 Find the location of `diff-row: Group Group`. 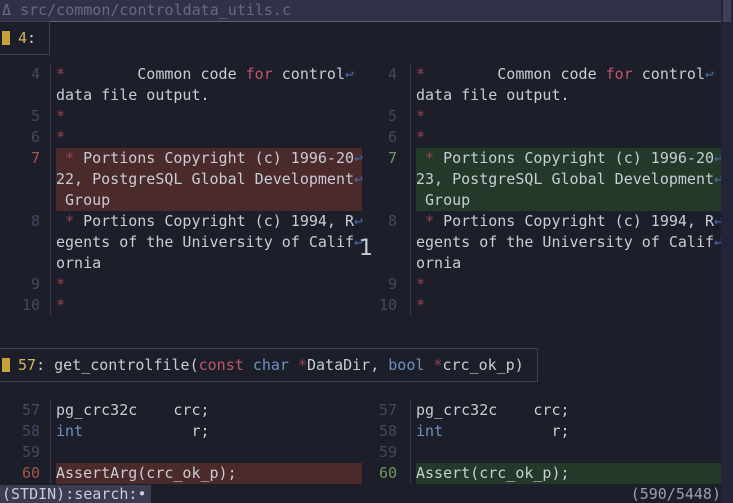

diff-row: Group Group is located at coordinates (361, 200).